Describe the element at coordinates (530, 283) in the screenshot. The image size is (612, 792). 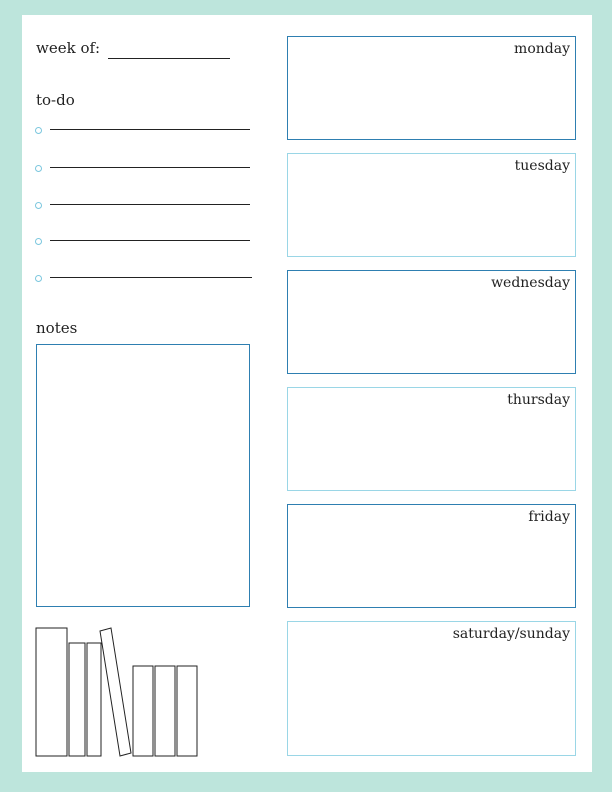
I see `day-label: wednesday` at that location.